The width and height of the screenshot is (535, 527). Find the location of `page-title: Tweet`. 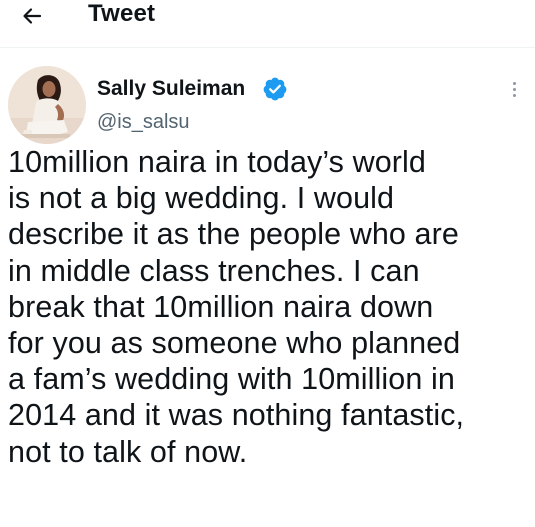

page-title: Tweet is located at coordinates (122, 13).